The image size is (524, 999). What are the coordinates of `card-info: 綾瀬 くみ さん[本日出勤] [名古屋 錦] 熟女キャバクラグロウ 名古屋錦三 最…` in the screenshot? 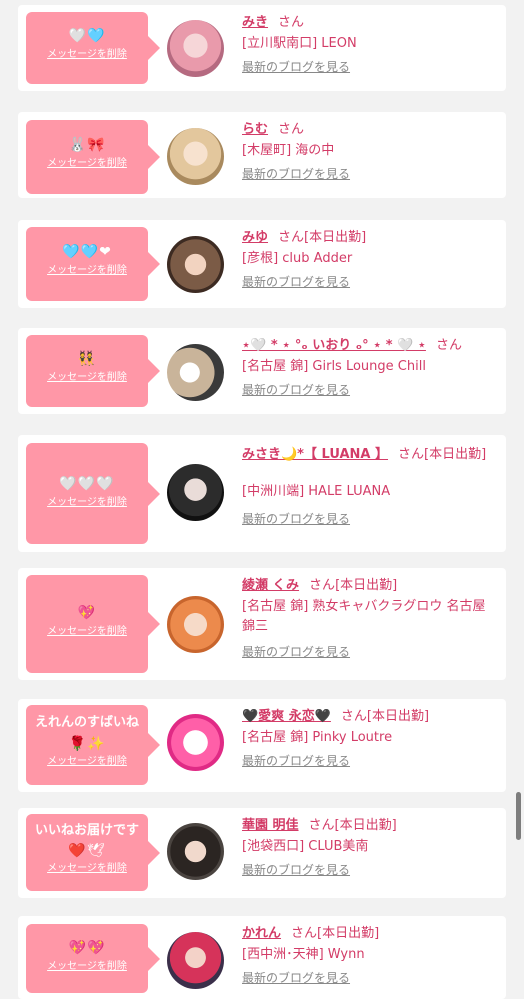 It's located at (370, 618).